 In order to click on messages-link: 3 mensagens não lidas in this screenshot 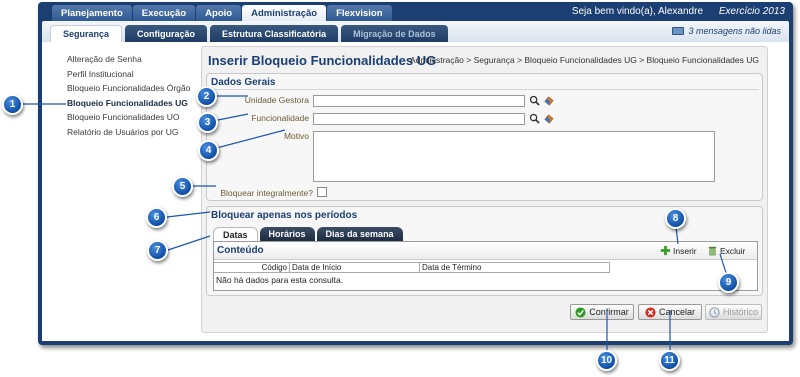, I will do `click(726, 31)`.